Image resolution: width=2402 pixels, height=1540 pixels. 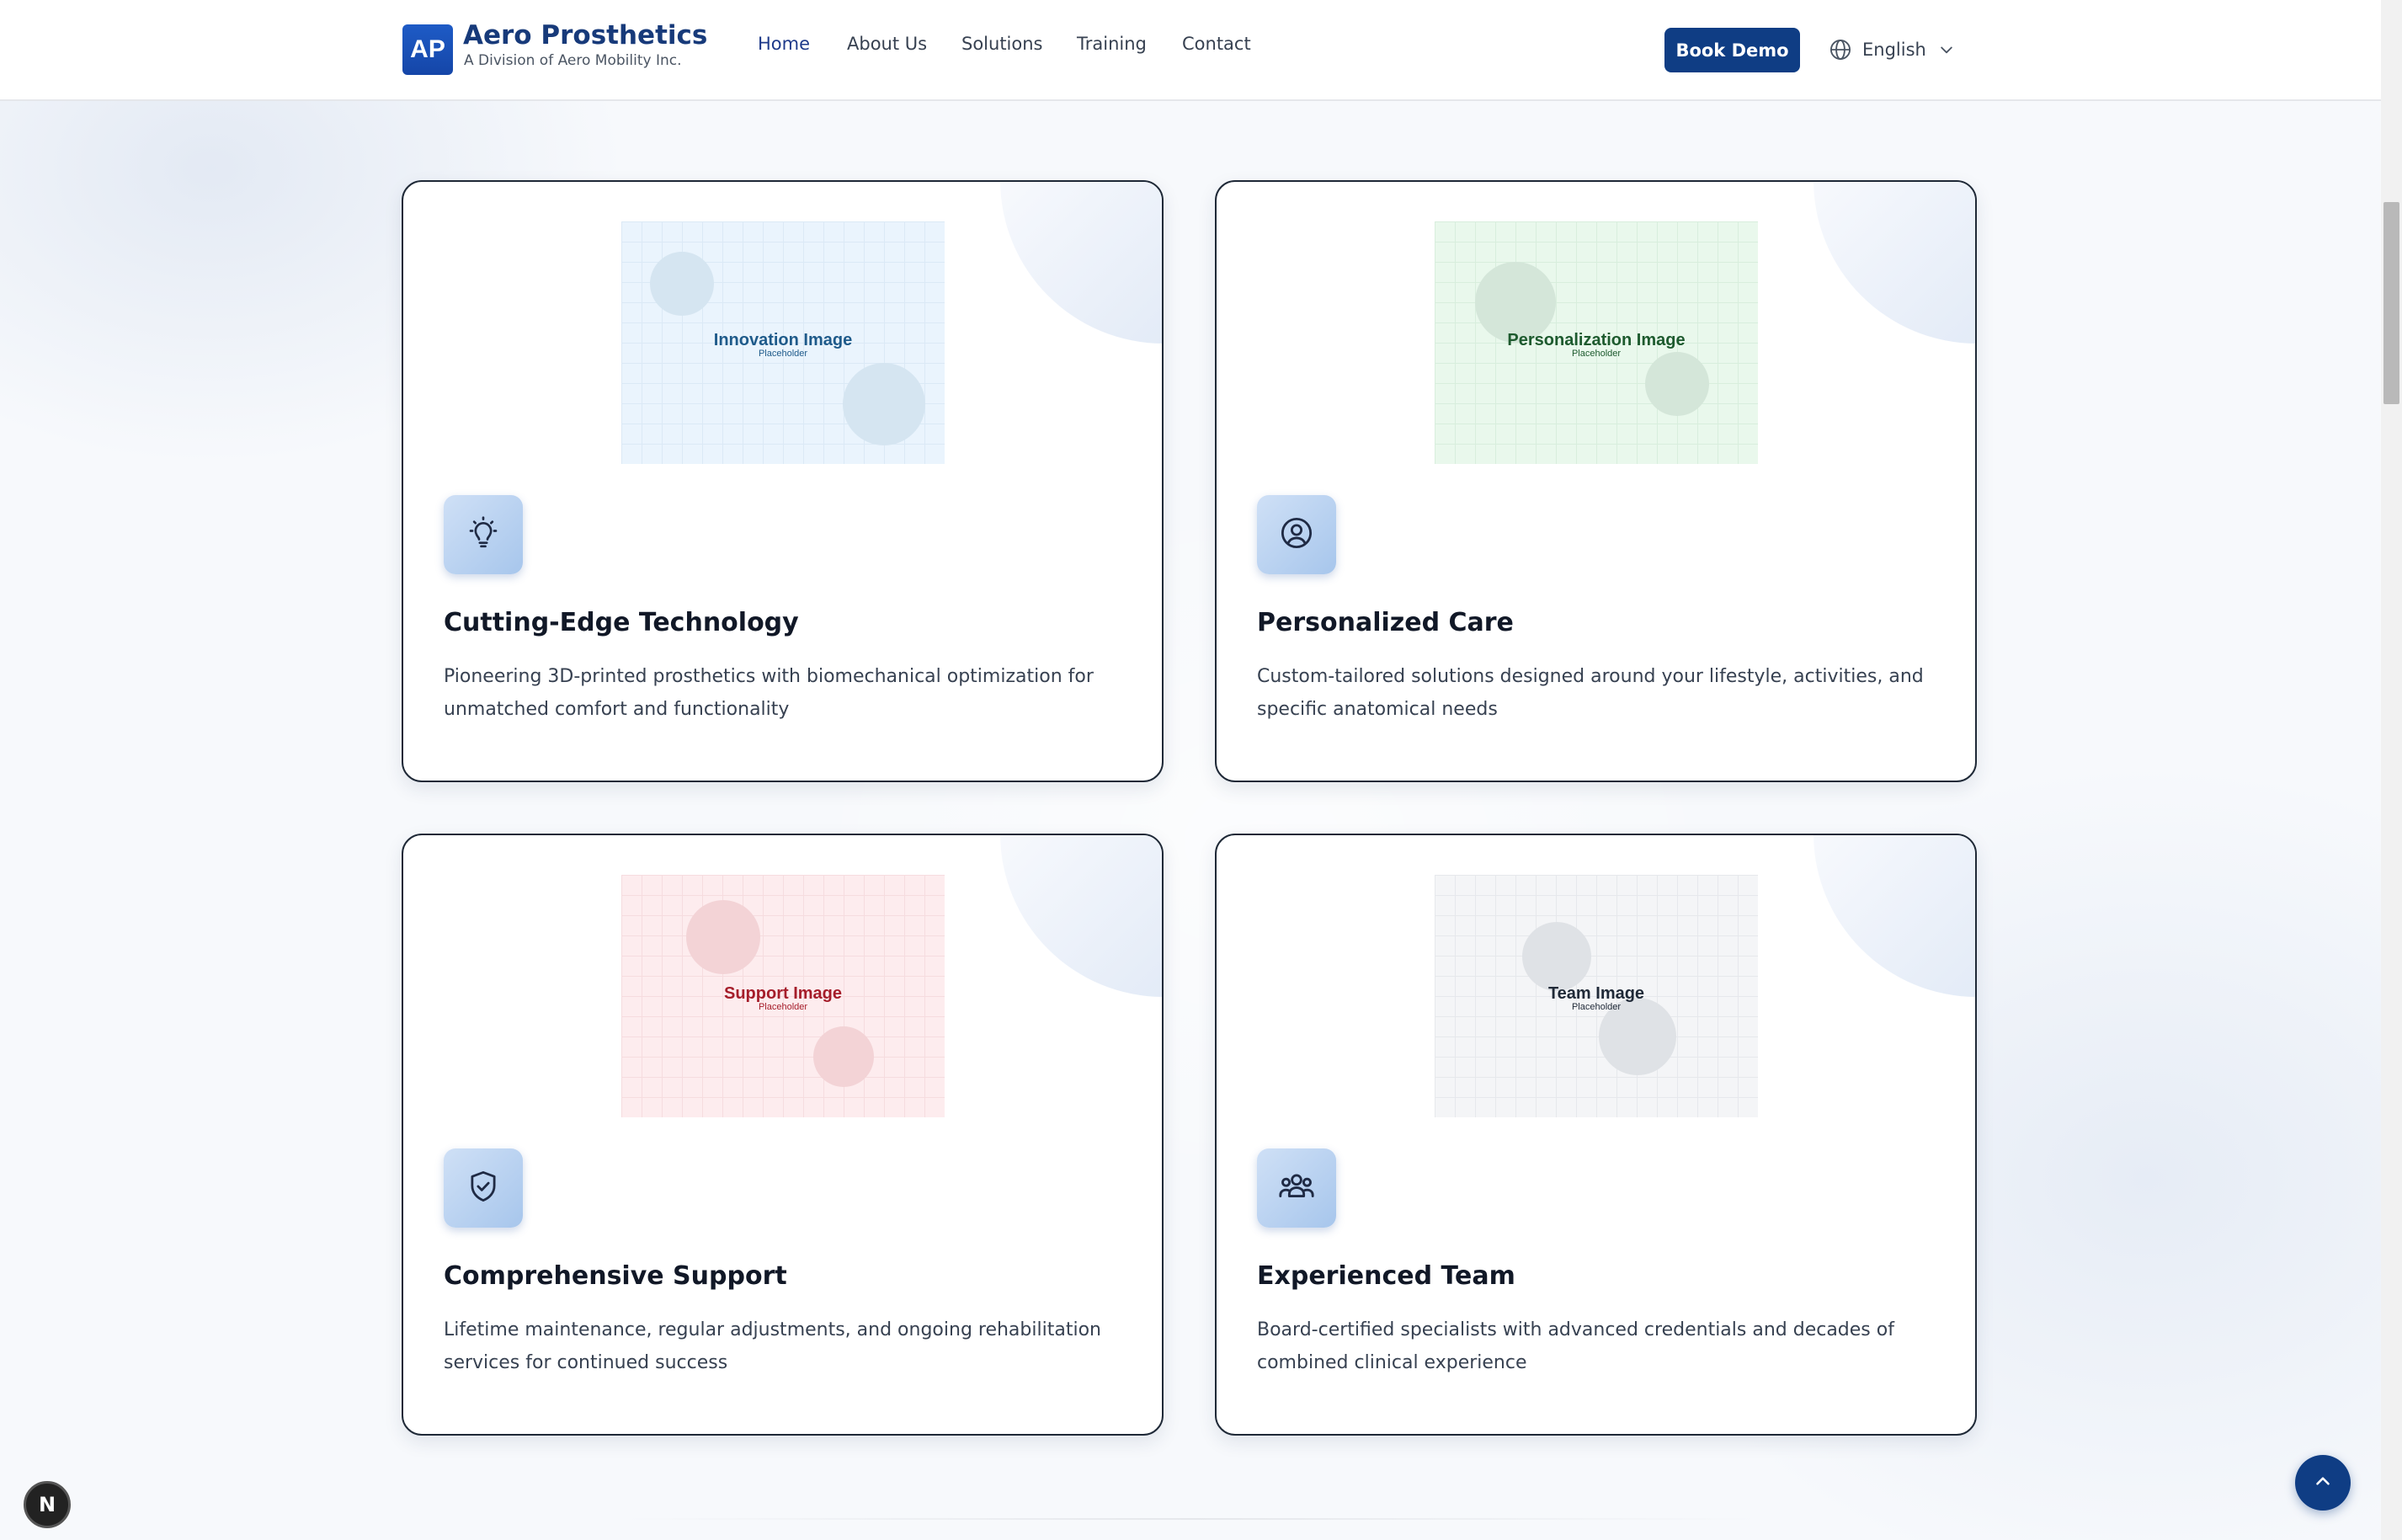 I want to click on dev-tools-badge: N, so click(x=47, y=1504).